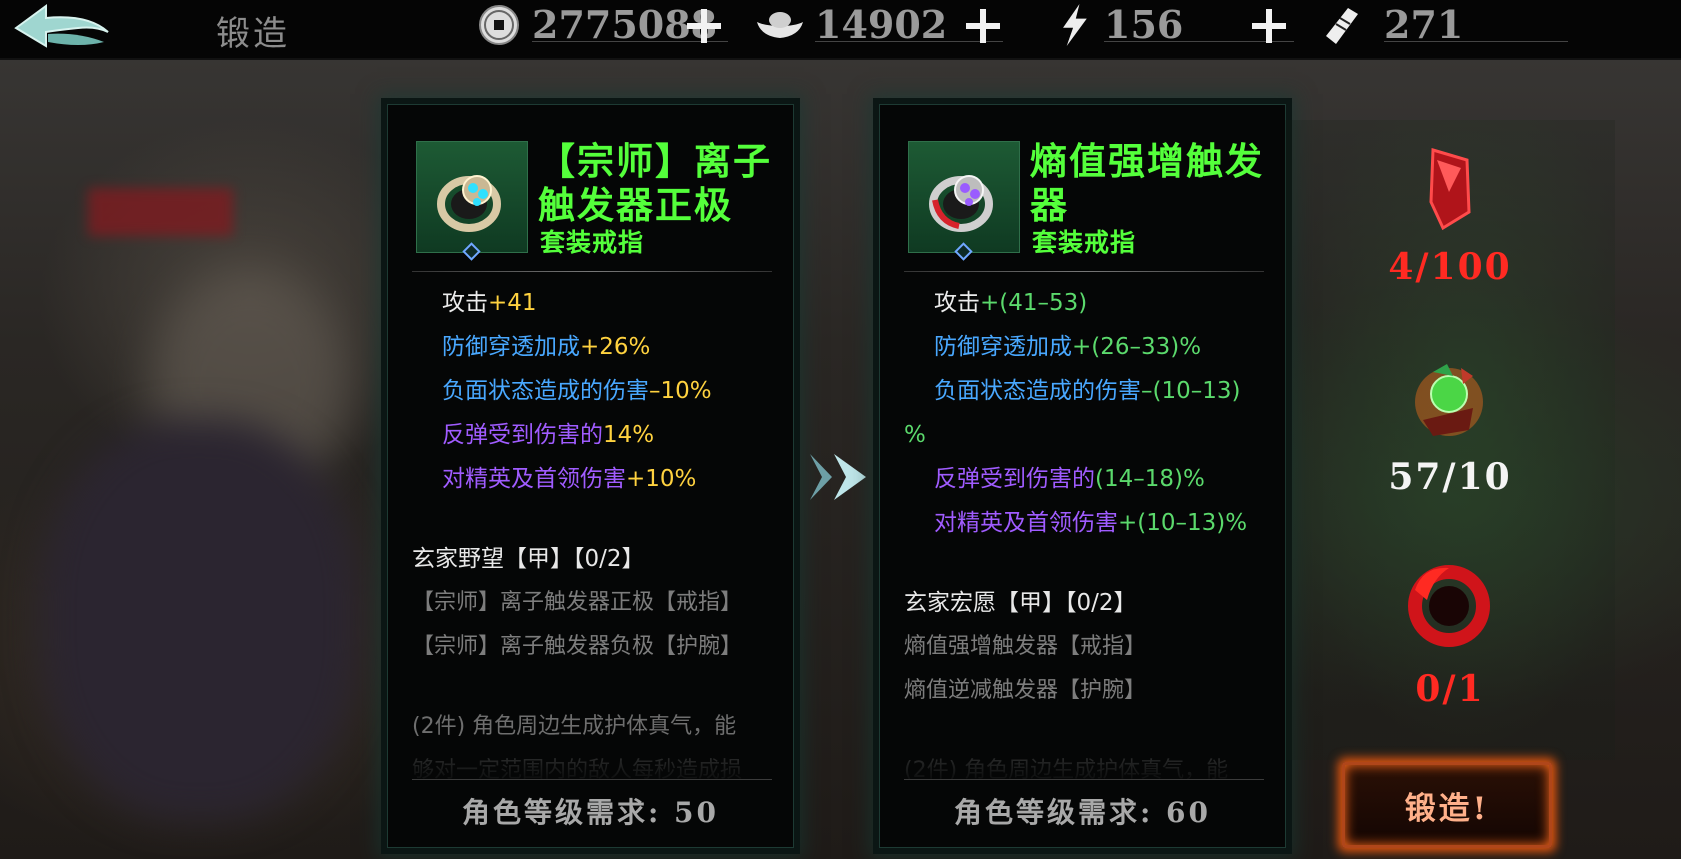  Describe the element at coordinates (1091, 523) in the screenshot. I see `stat-line: 对精英及首领伤害+(10–13)%` at that location.